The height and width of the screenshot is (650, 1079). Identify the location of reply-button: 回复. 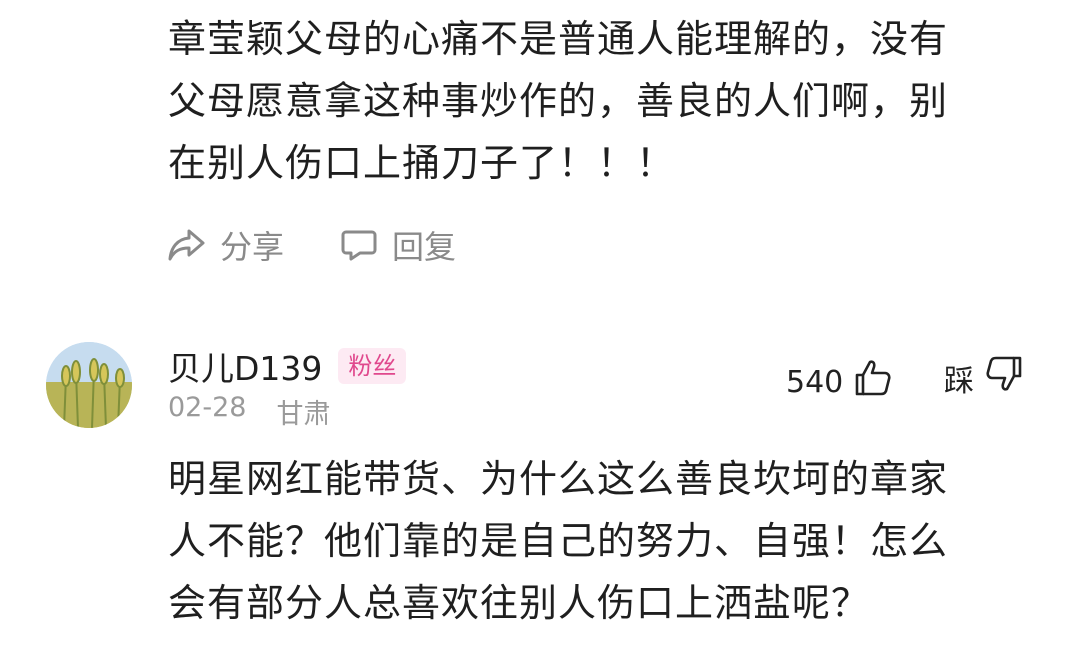
(398, 245).